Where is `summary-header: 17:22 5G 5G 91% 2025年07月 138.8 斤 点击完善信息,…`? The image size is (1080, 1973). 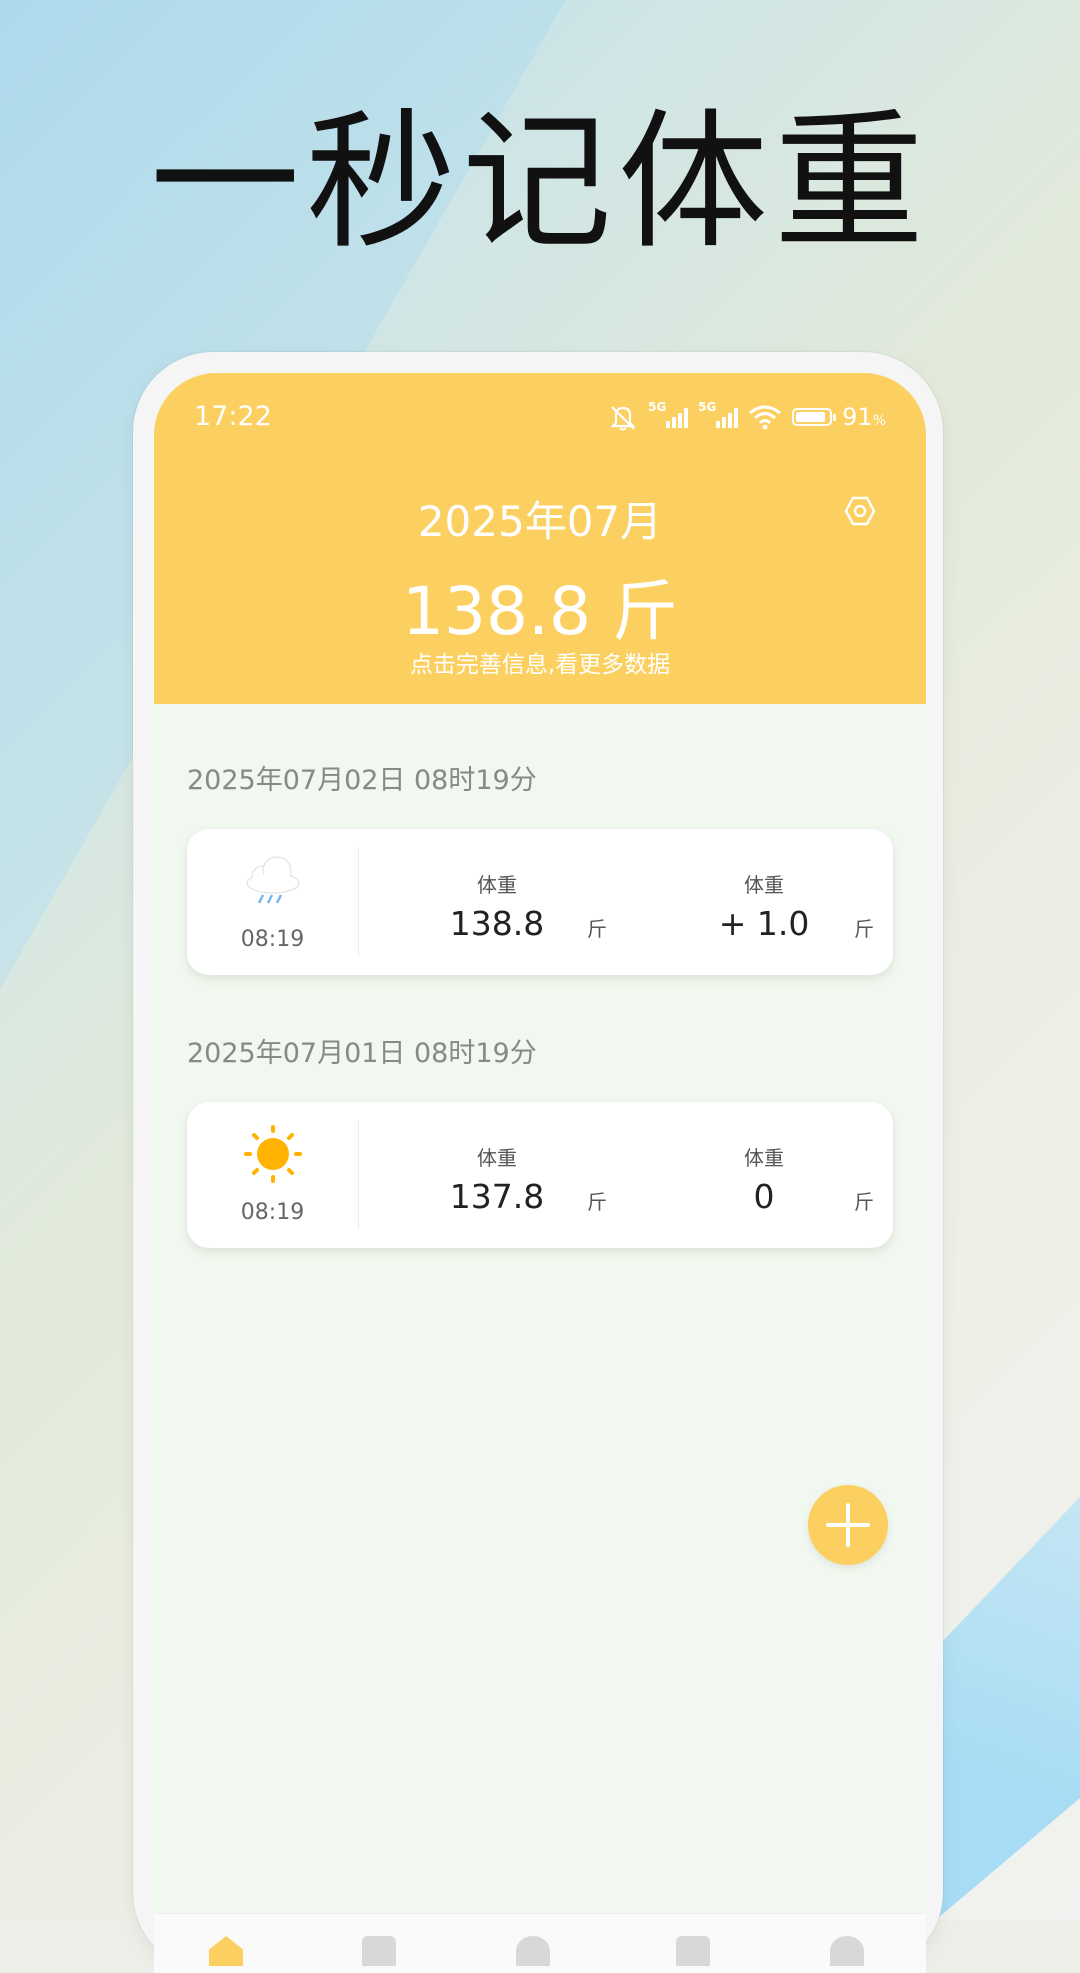
summary-header: 17:22 5G 5G 91% 2025年07月 138.8 斤 点击完善信息,… is located at coordinates (540, 538).